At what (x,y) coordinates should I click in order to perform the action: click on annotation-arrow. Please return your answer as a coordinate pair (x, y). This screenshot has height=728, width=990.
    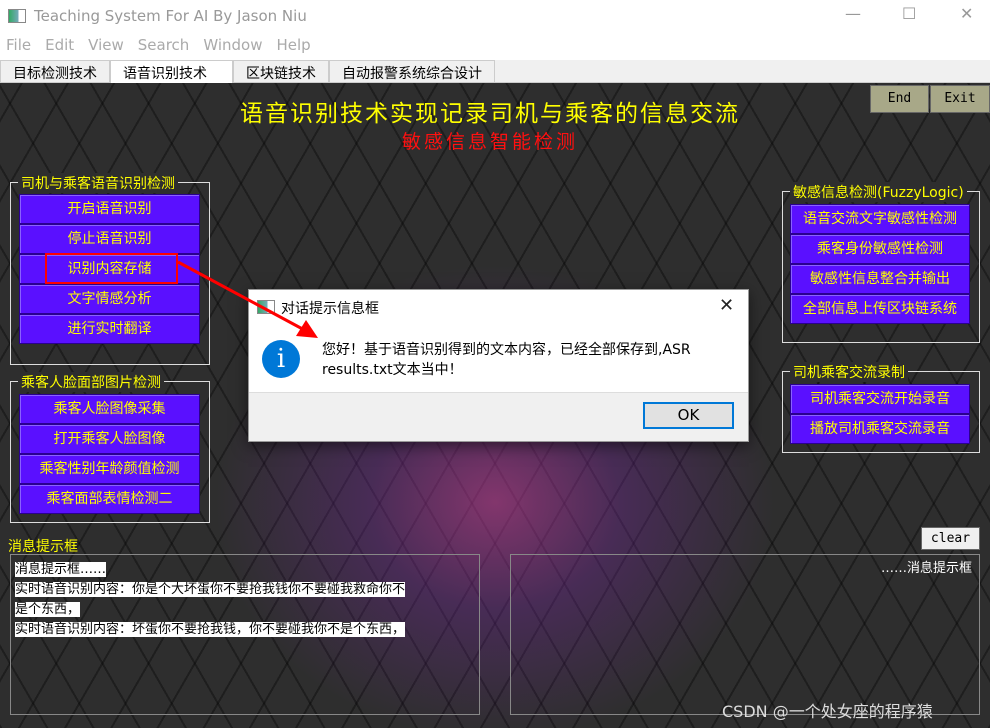
    Looking at the image, I should click on (247, 299).